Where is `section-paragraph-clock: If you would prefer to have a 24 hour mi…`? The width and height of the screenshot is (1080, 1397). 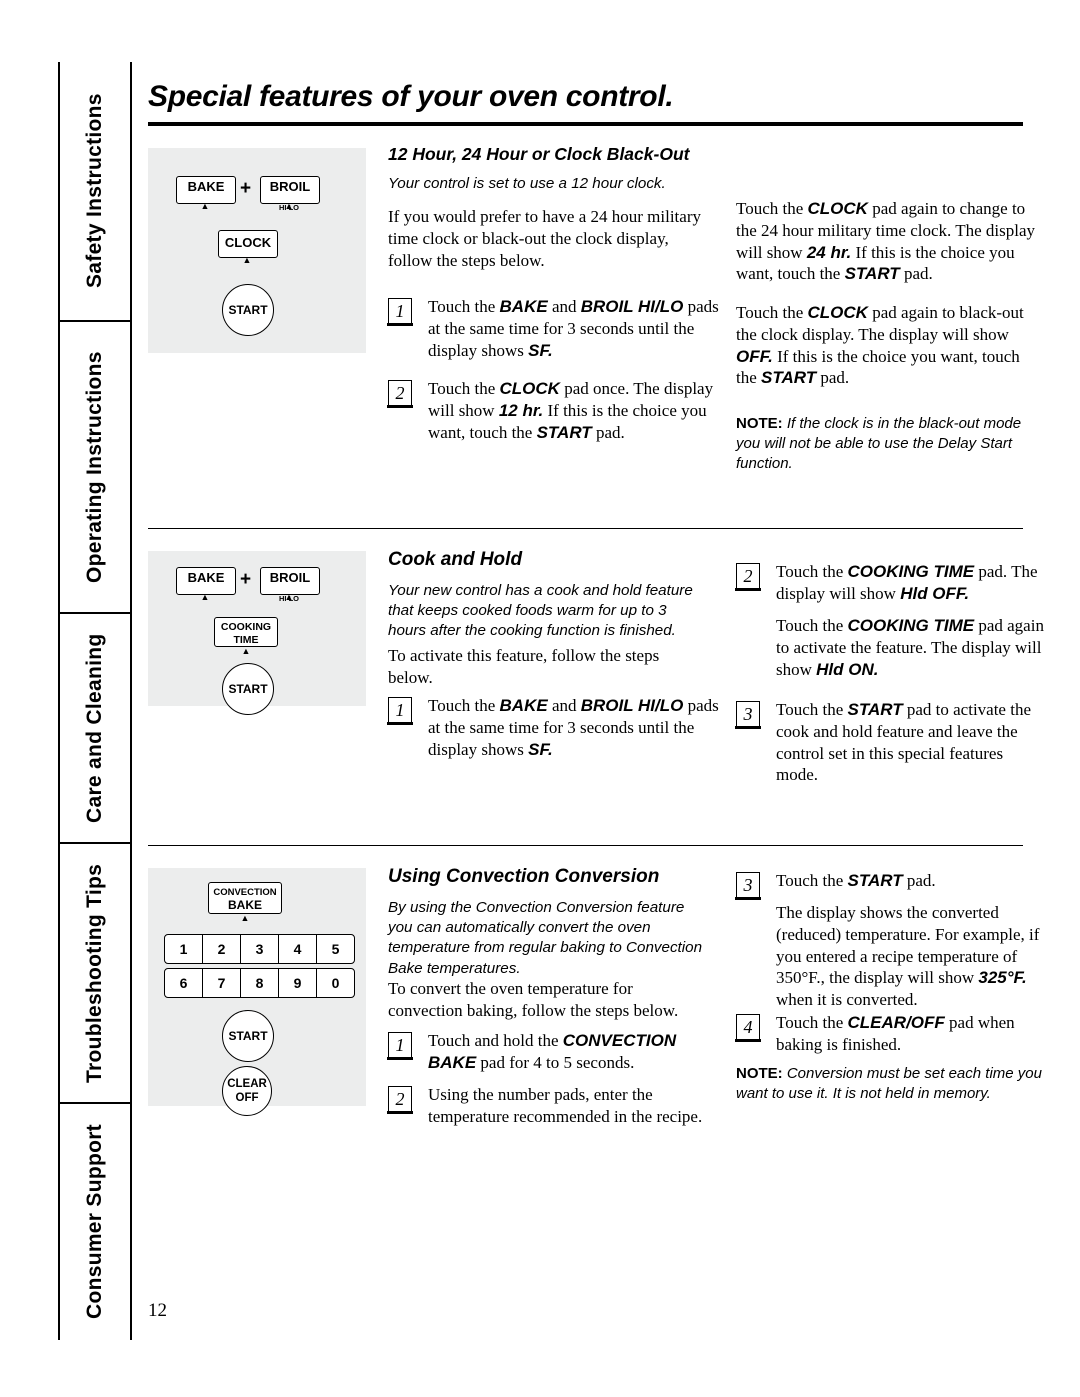
section-paragraph-clock: If you would prefer to have a 24 hour mi… is located at coordinates (544, 238).